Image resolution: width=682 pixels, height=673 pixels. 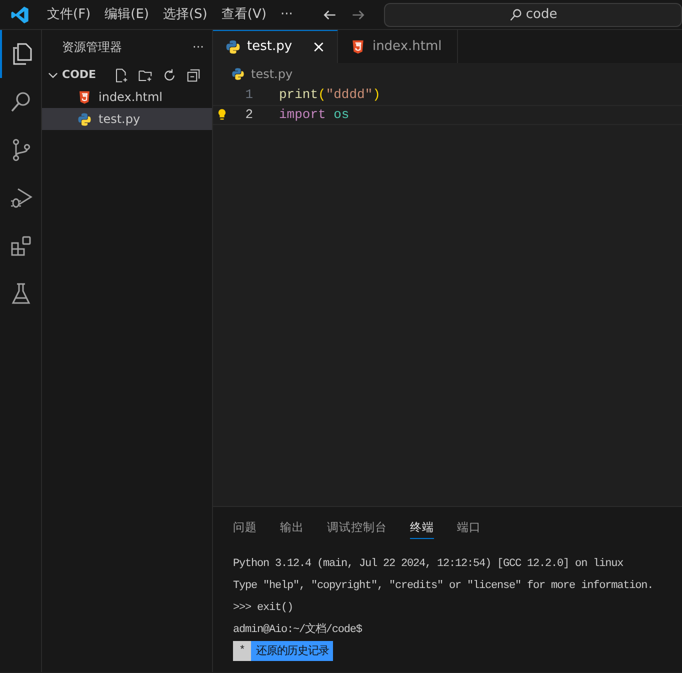 I want to click on panel-tab: 问题, so click(x=245, y=528).